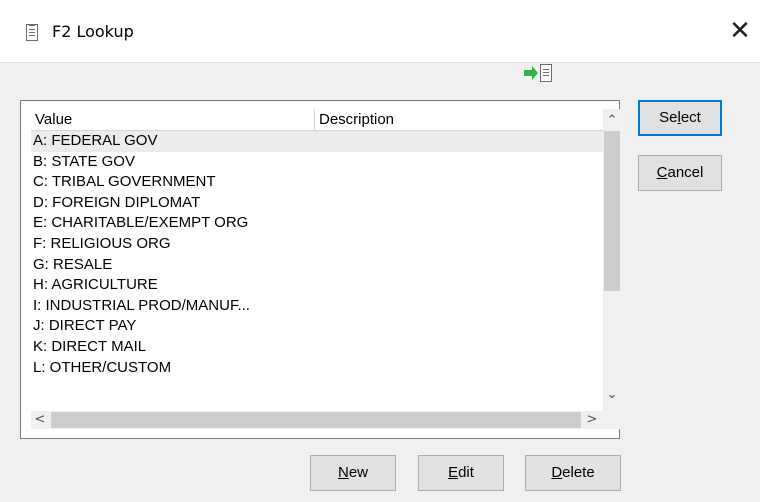 Image resolution: width=760 pixels, height=502 pixels. I want to click on list-row: B: STATE GOV, so click(317, 162).